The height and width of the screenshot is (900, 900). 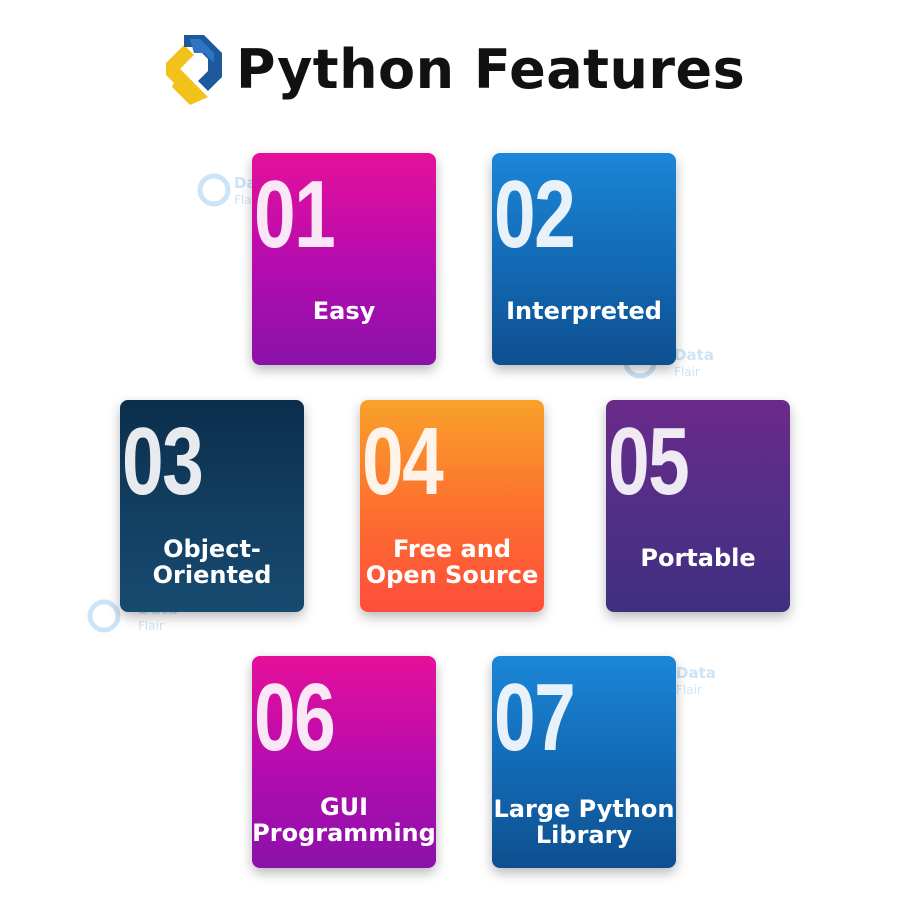 What do you see at coordinates (491, 69) in the screenshot?
I see `page-title: Python Features` at bounding box center [491, 69].